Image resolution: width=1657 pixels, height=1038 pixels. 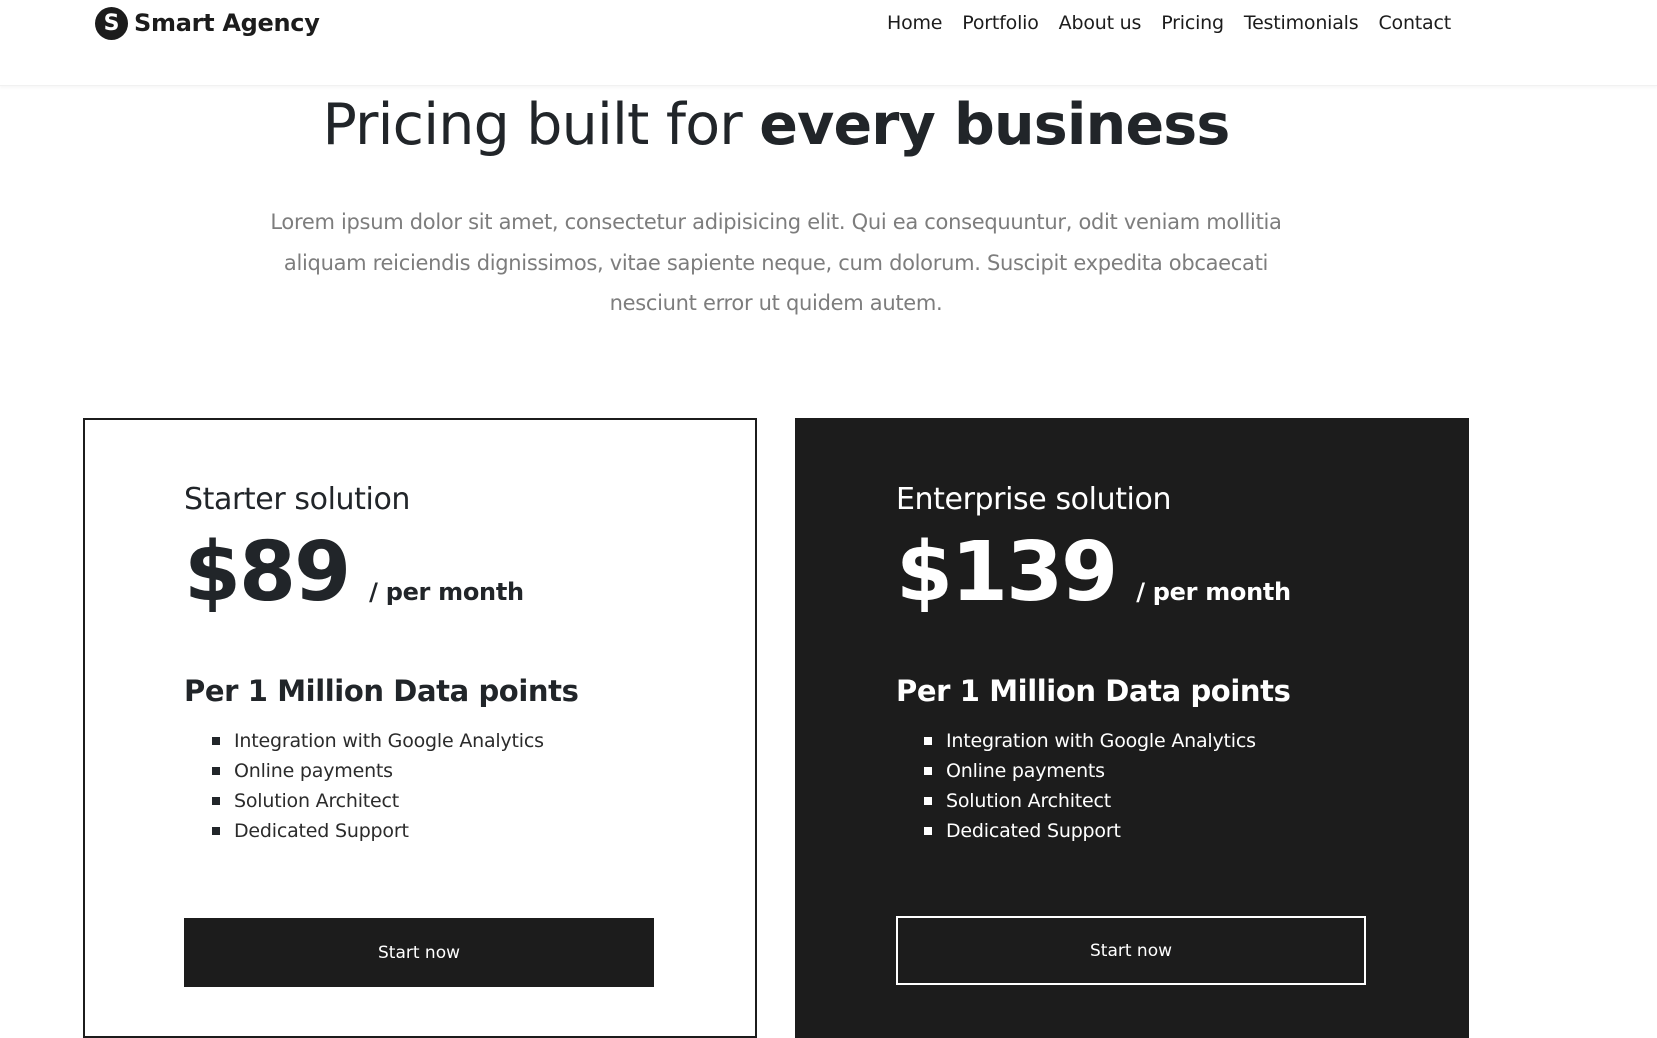 I want to click on page-title-regular: Pricing built for, so click(x=541, y=125).